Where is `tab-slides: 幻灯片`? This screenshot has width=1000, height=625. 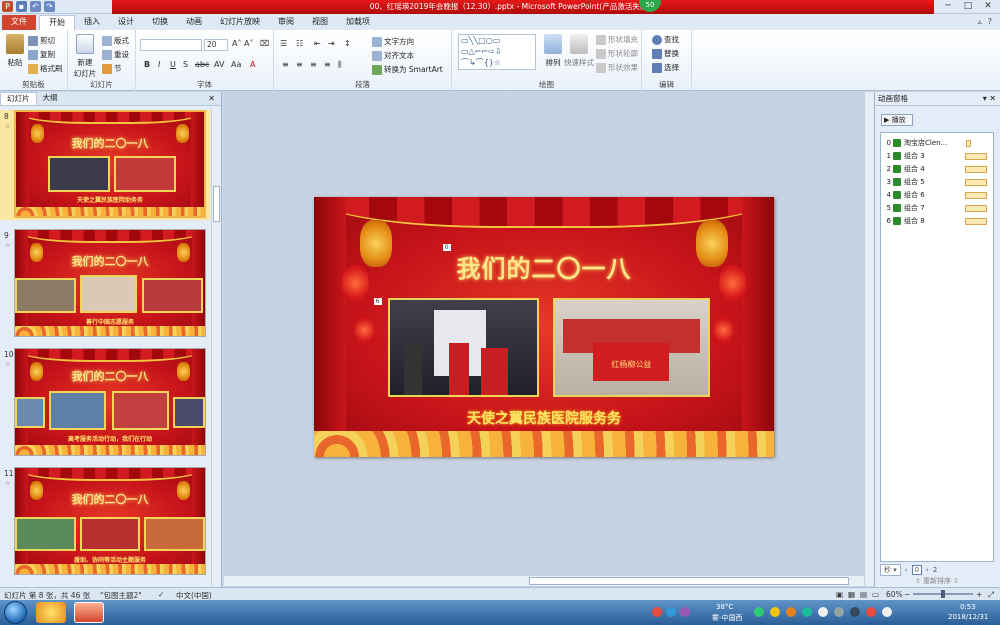 tab-slides: 幻灯片 is located at coordinates (18, 98).